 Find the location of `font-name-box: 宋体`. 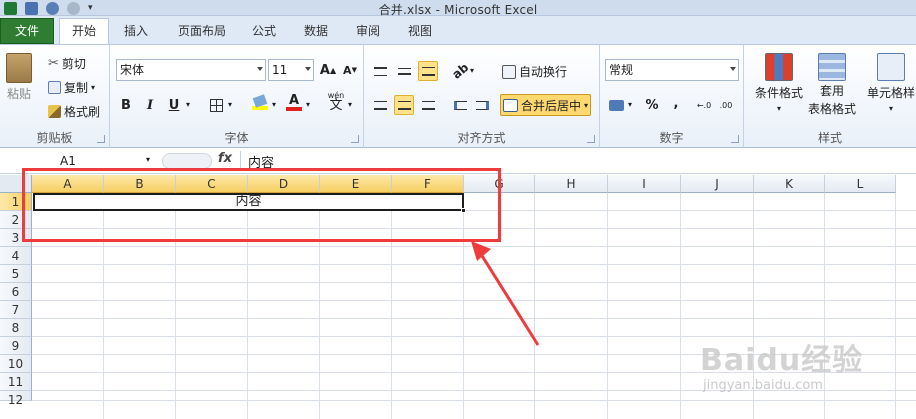

font-name-box: 宋体 is located at coordinates (191, 70).